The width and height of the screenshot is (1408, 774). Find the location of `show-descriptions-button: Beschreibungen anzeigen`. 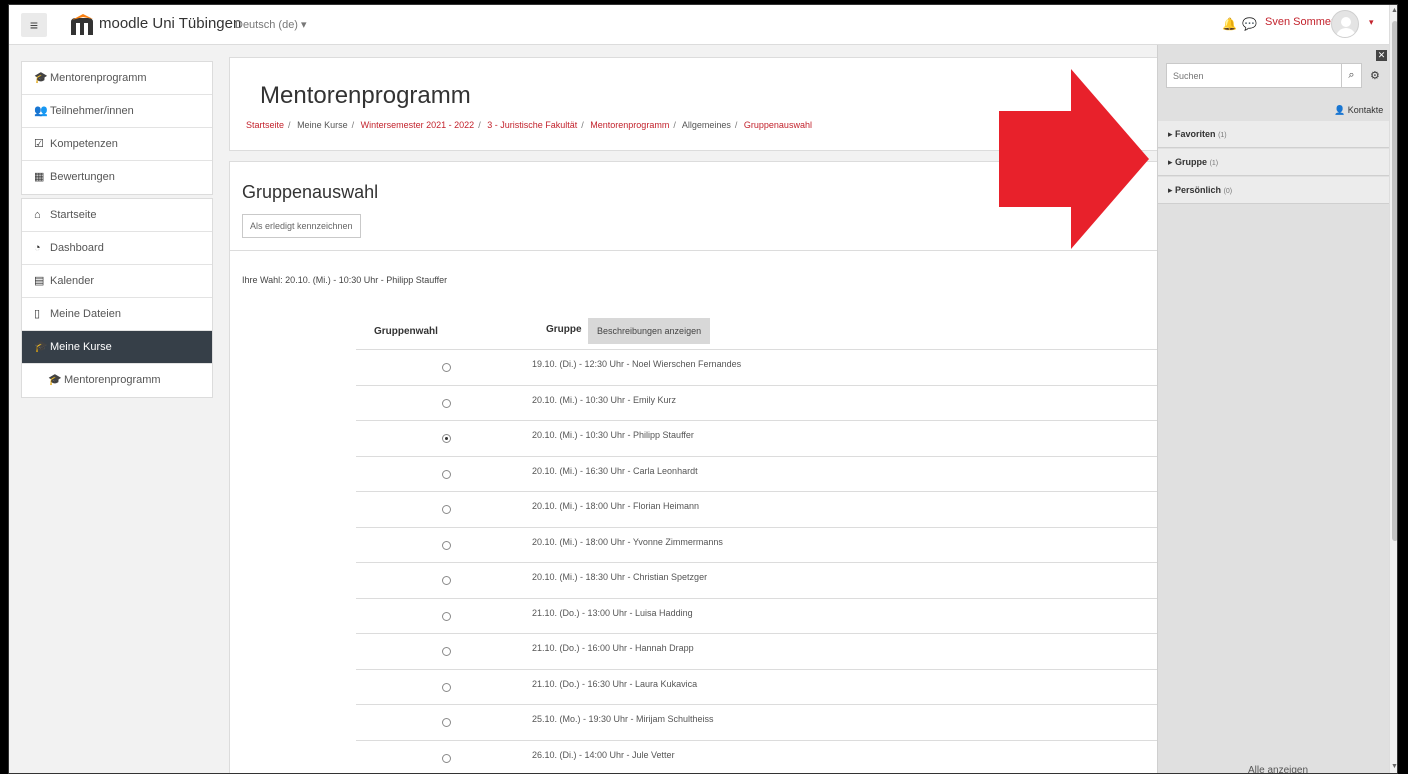

show-descriptions-button: Beschreibungen anzeigen is located at coordinates (649, 331).